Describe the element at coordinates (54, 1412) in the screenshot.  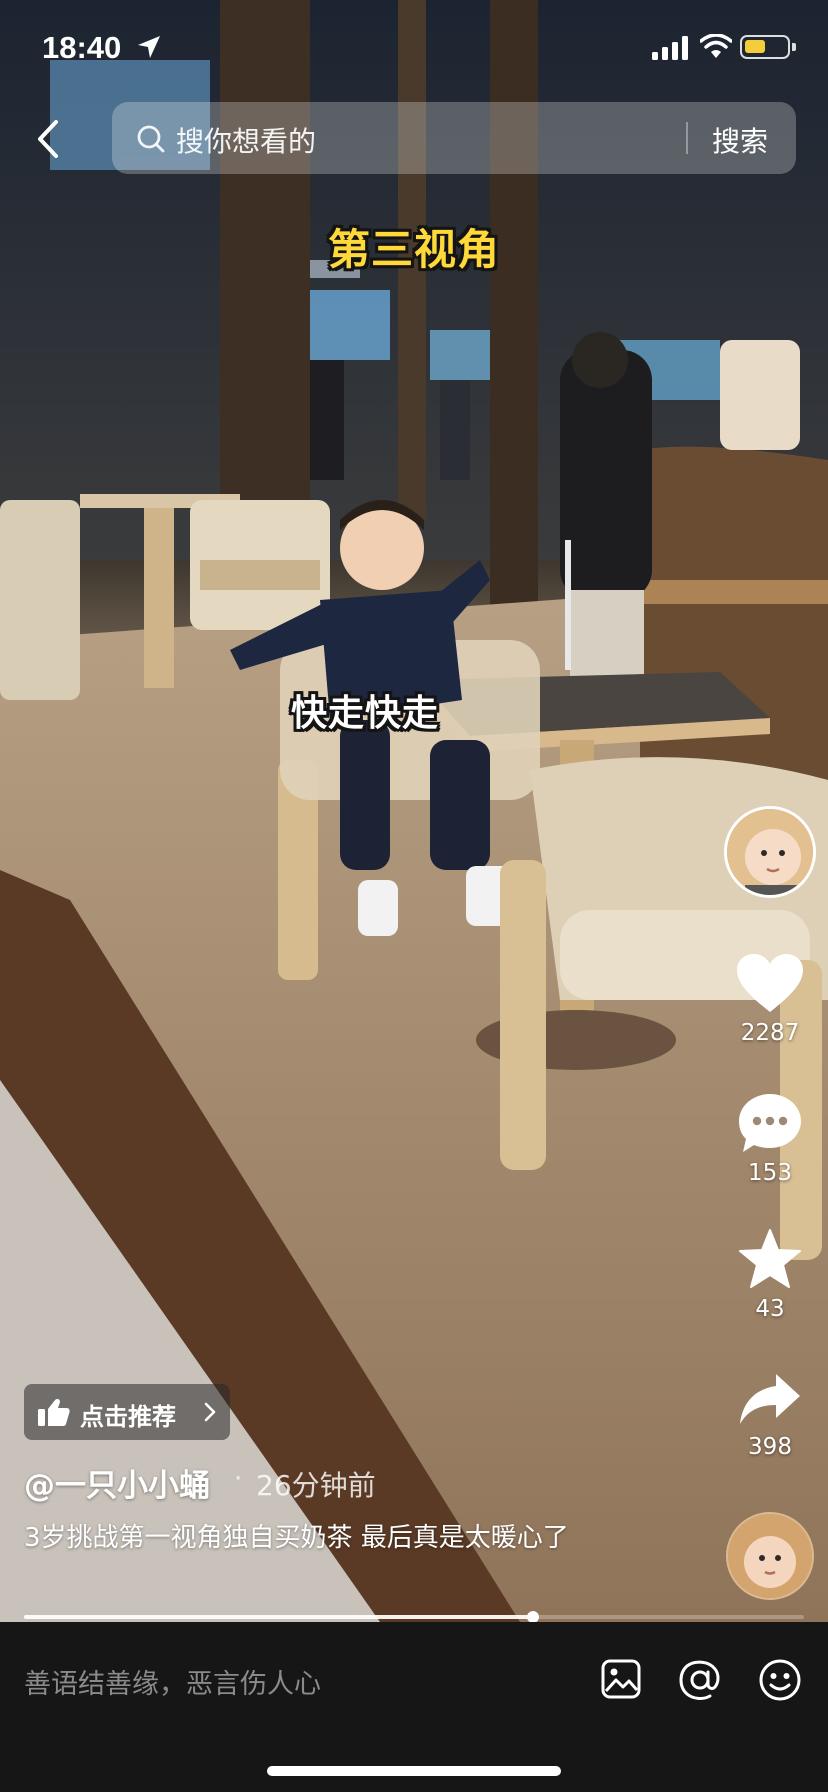
I see `thumbs-up-icon` at that location.